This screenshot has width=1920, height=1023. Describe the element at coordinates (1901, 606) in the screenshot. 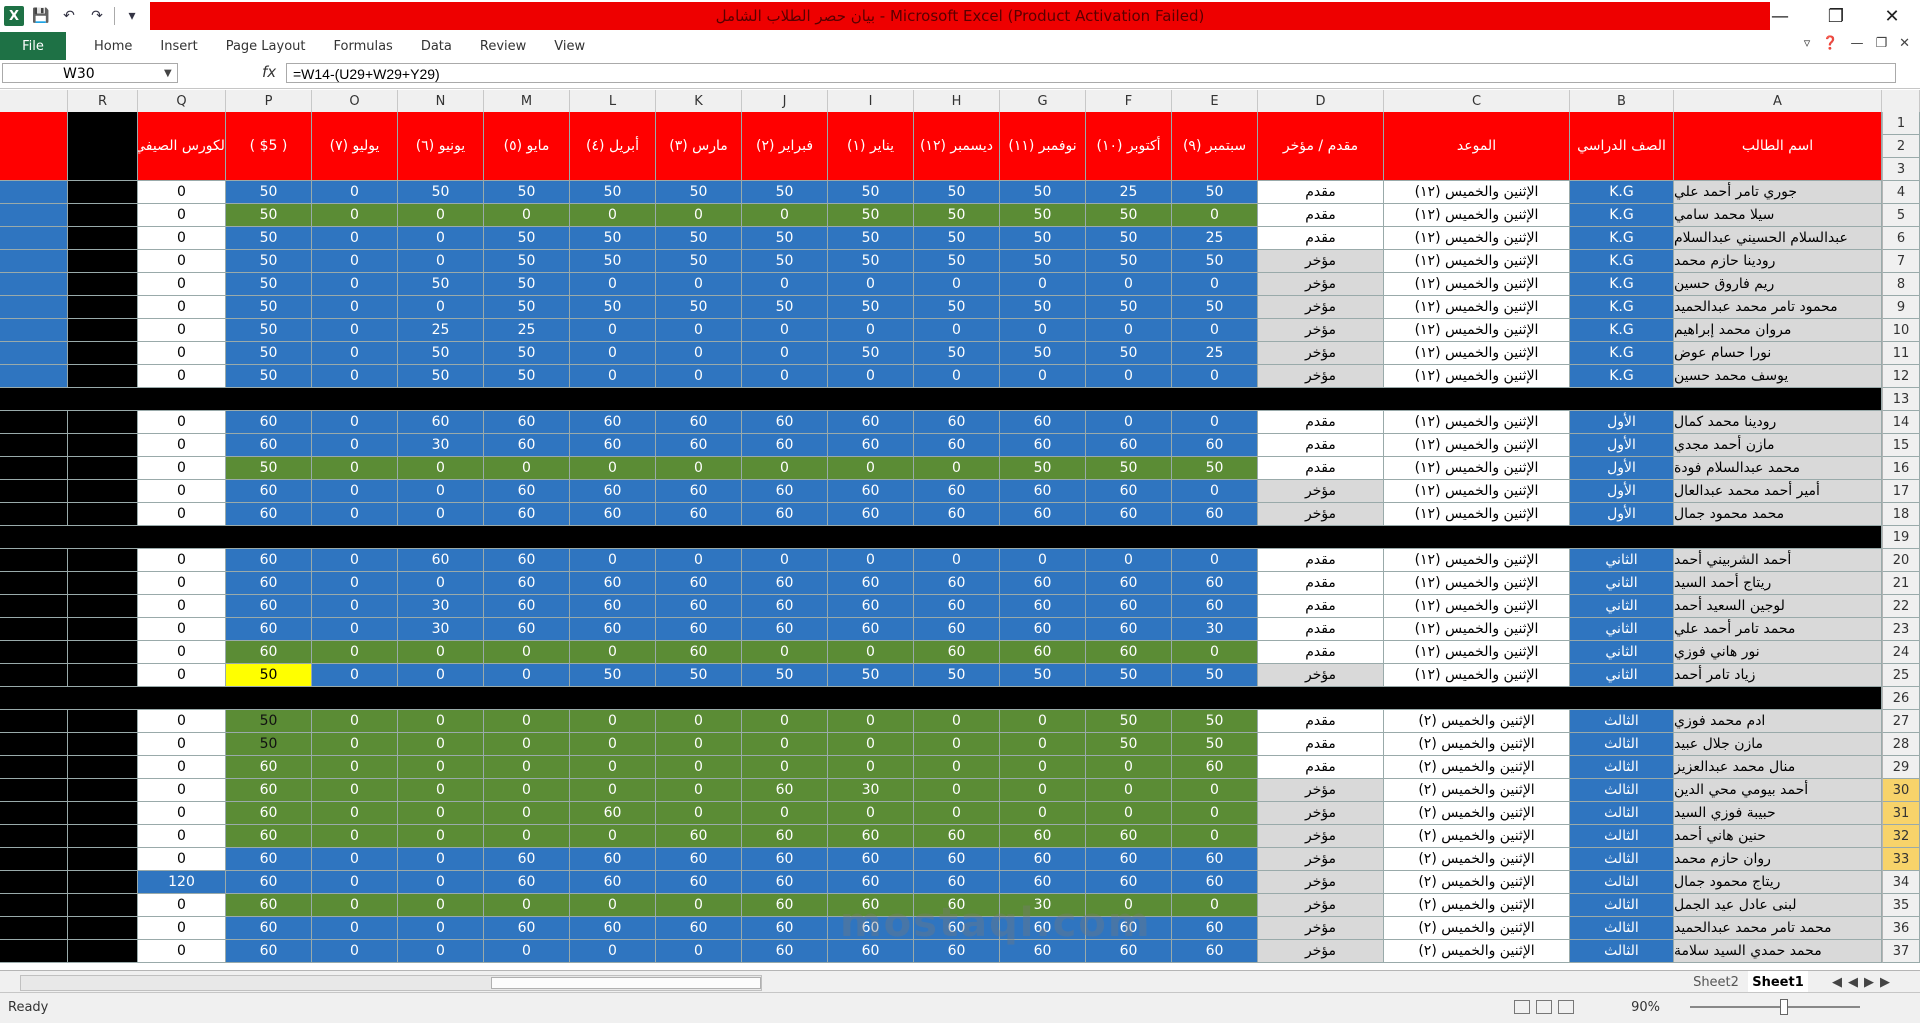

I see `row-number: 22` at that location.